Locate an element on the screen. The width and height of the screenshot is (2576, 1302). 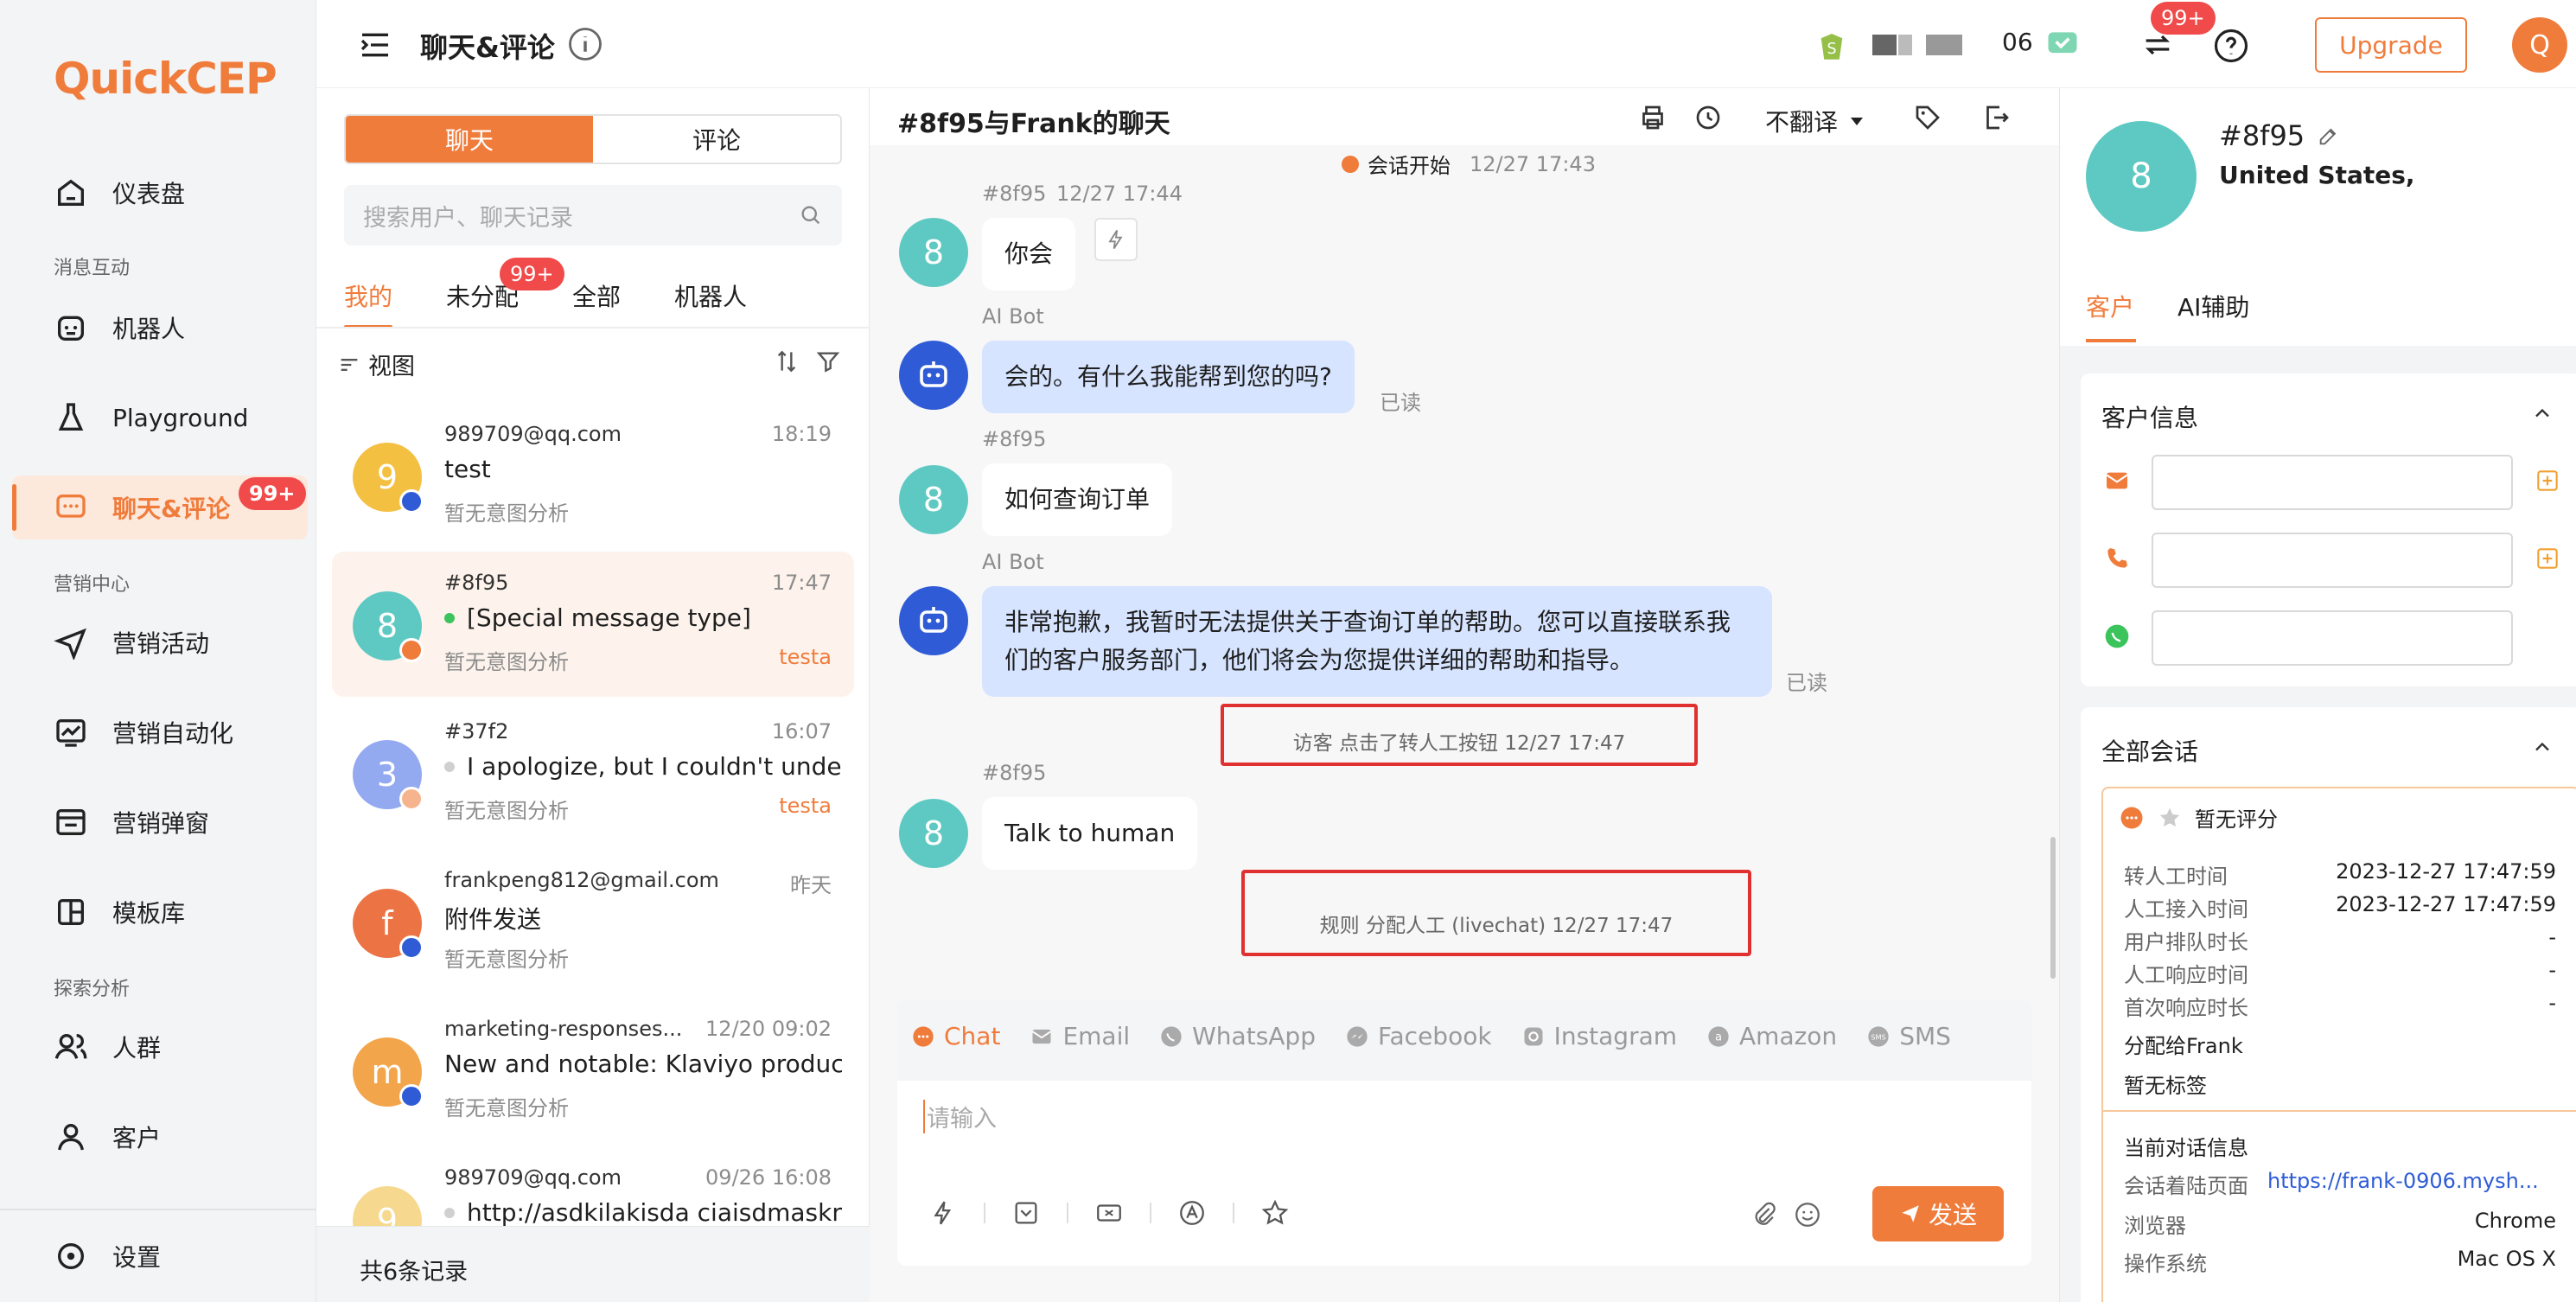
user-avatar: Q is located at coordinates (2539, 45).